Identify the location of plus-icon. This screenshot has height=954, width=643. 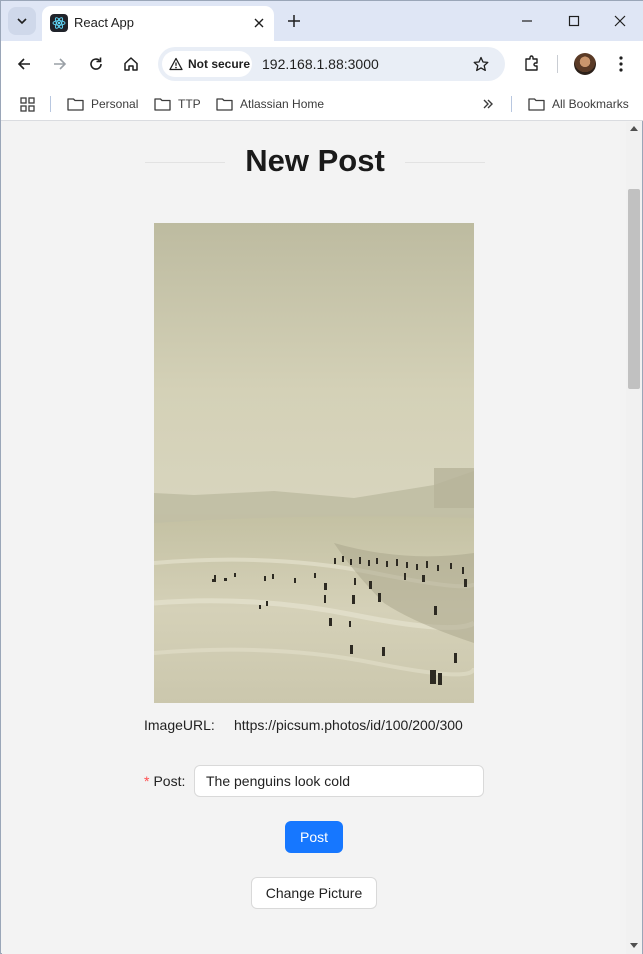
(294, 21).